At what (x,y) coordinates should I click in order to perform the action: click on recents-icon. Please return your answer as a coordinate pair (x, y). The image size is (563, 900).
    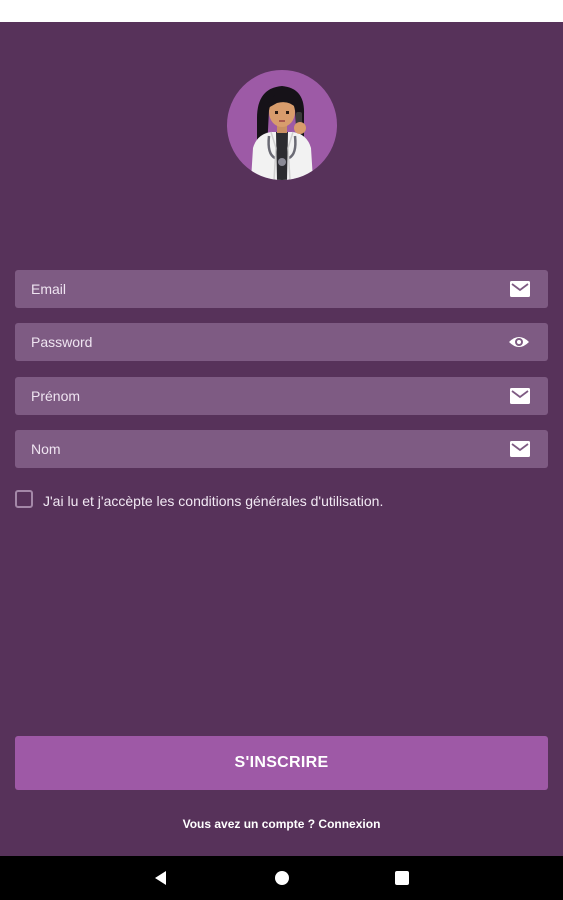
    Looking at the image, I should click on (402, 878).